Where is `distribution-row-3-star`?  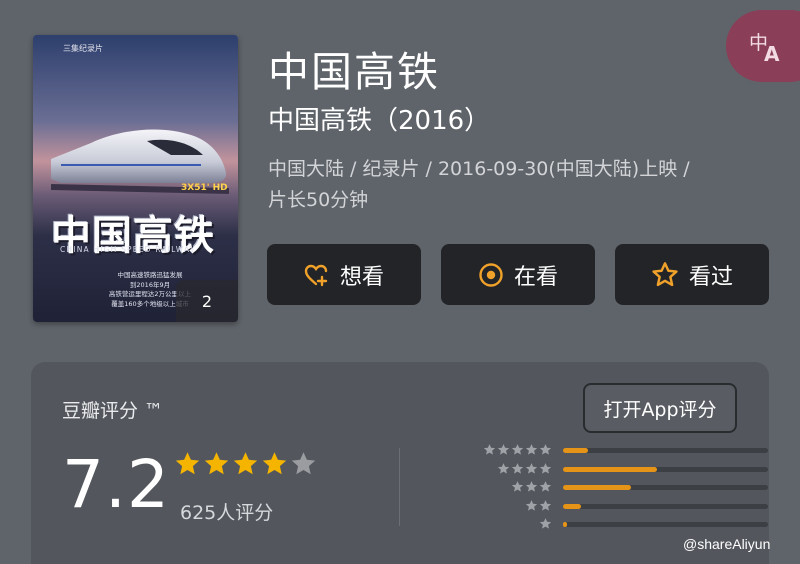 distribution-row-3-star is located at coordinates (604, 487).